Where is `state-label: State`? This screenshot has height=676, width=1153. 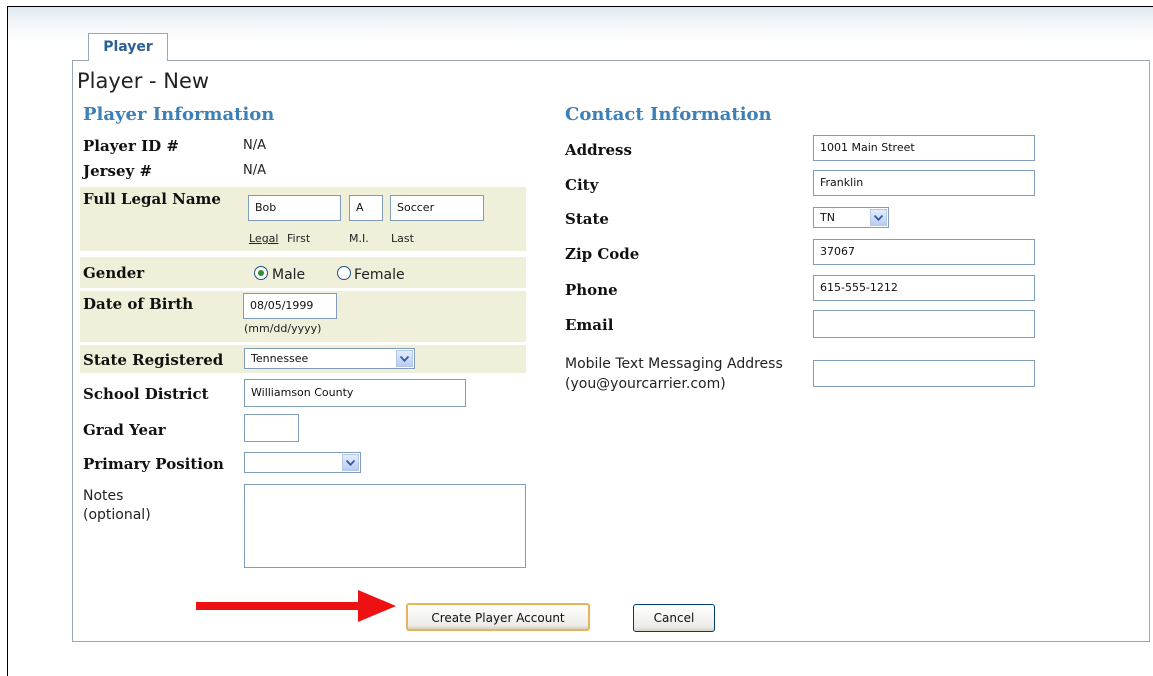
state-label: State is located at coordinates (587, 219).